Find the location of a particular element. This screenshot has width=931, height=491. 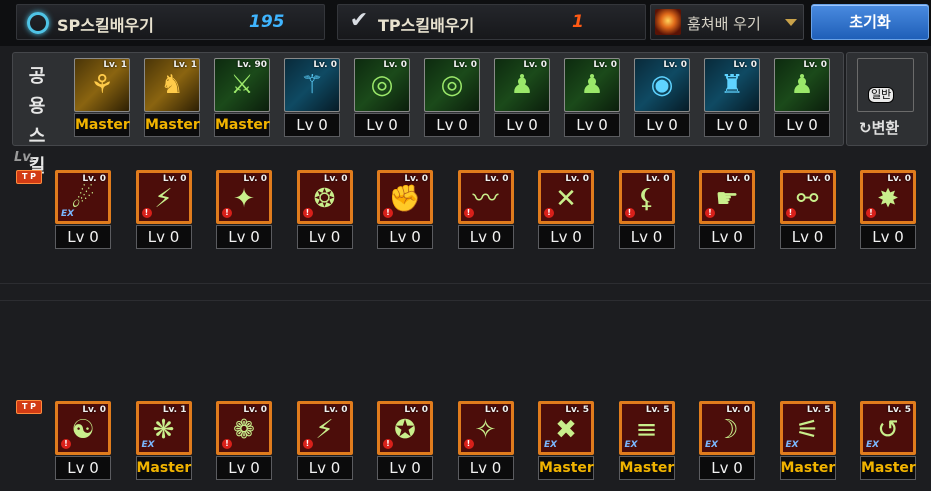

tp-skill-r2-6: Lv. 0 ✧! Lv 0 is located at coordinates (485, 441).